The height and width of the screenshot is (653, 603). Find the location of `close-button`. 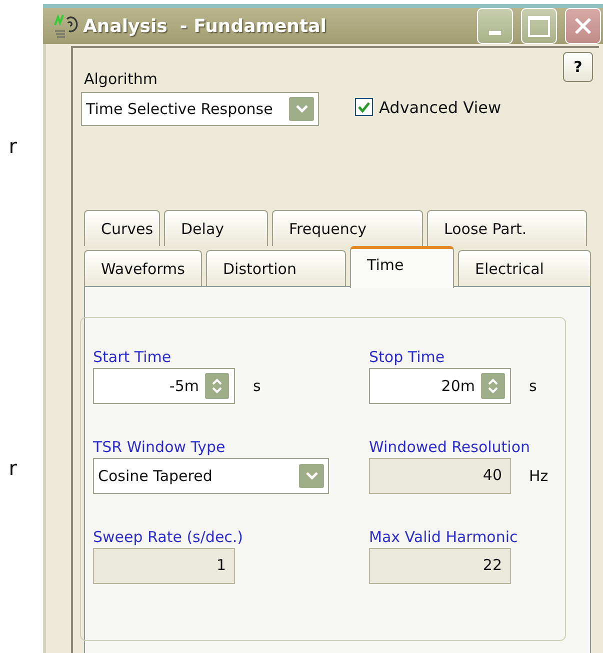

close-button is located at coordinates (583, 26).